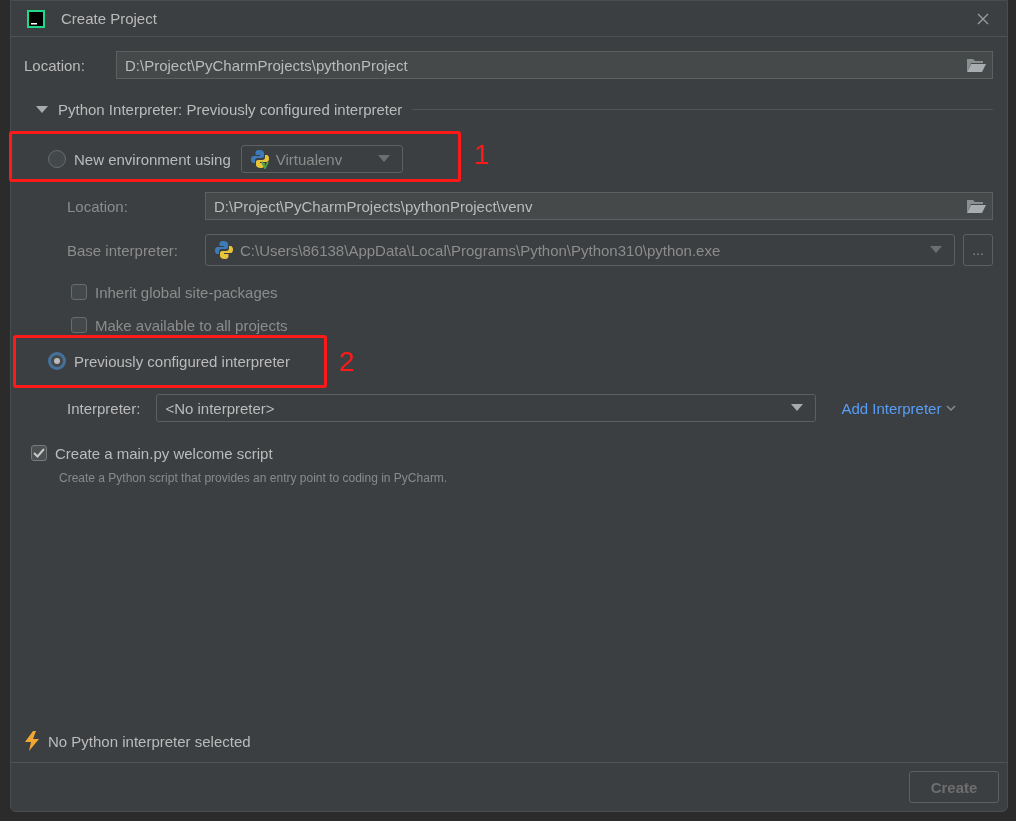  I want to click on lightning-icon, so click(32, 741).